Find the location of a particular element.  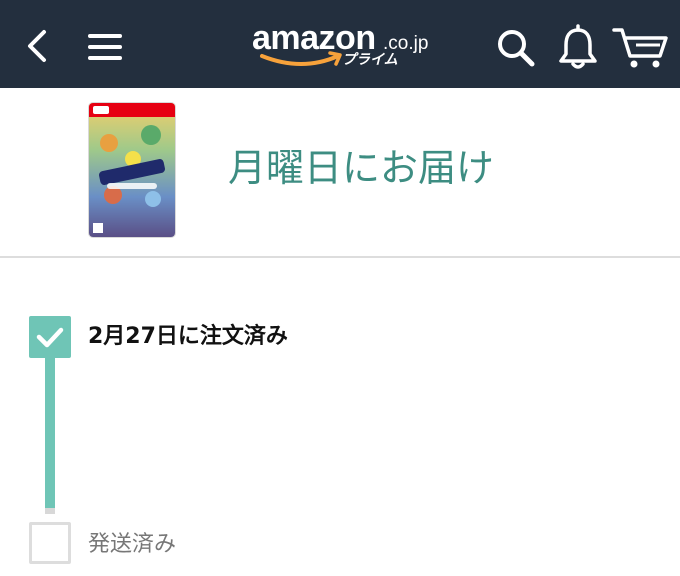

checkmark-icon is located at coordinates (50, 337).